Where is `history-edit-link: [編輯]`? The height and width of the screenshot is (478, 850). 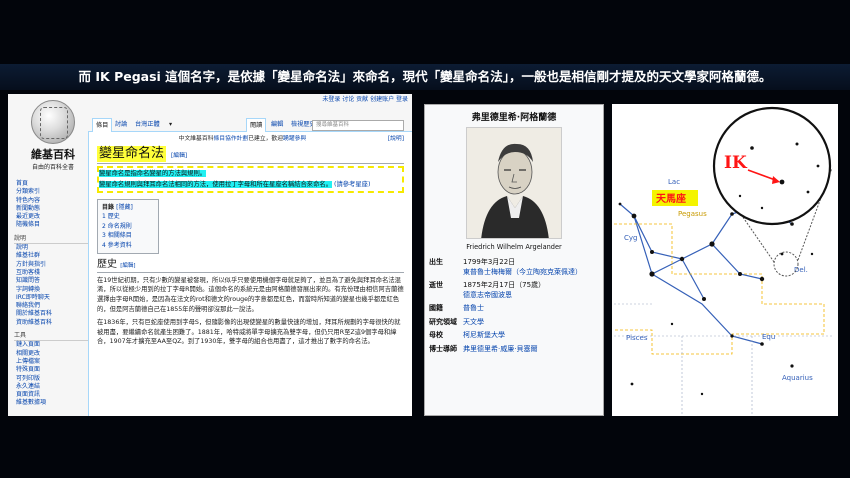
history-edit-link: [編輯] is located at coordinates (127, 266).